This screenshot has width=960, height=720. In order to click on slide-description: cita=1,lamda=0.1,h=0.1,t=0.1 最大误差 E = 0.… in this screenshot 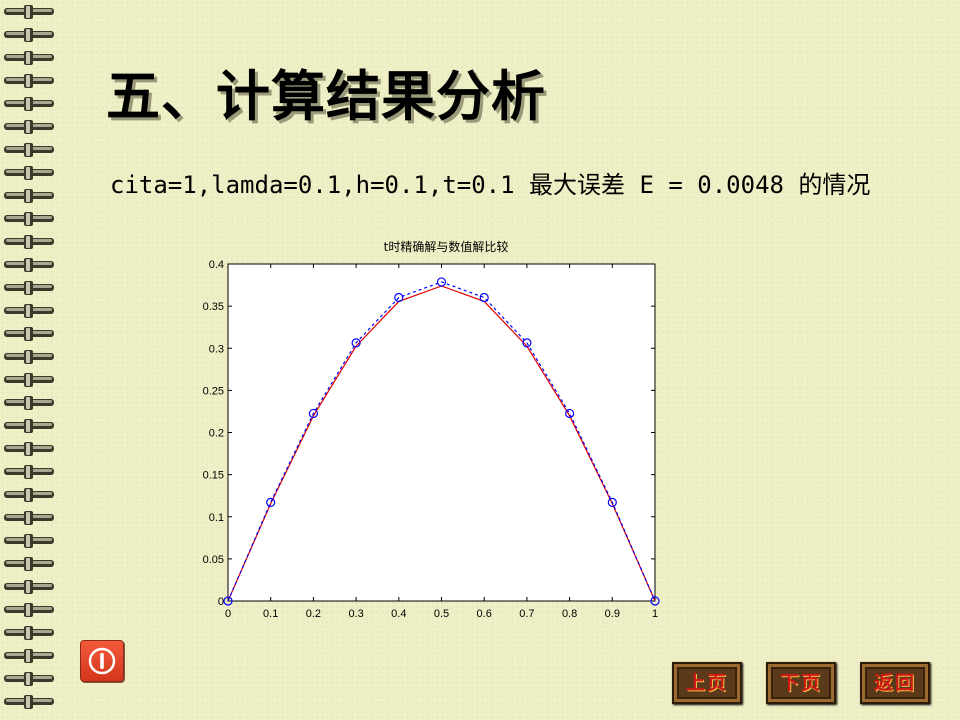, I will do `click(490, 185)`.